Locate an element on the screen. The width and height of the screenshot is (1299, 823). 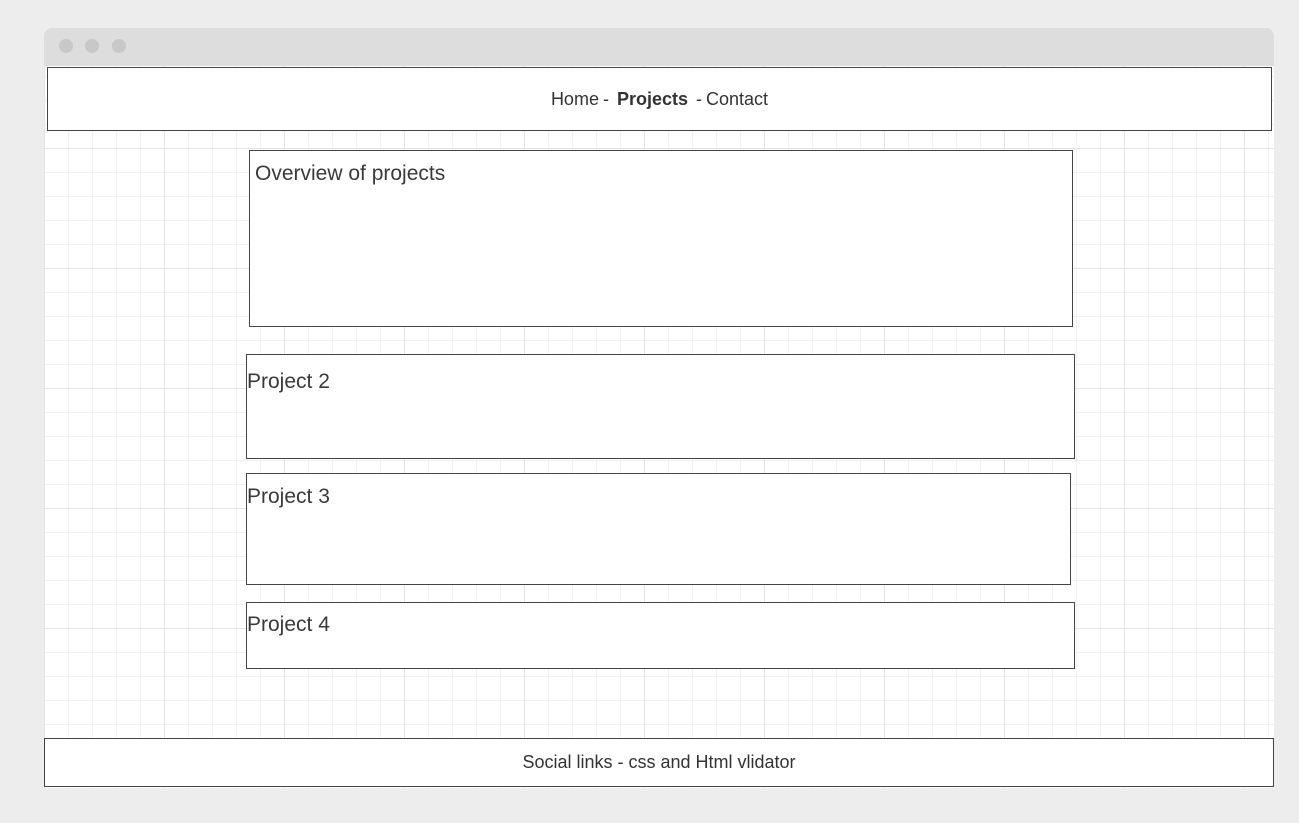
footer-text: Social links - css and Html vlidator is located at coordinates (658, 762).